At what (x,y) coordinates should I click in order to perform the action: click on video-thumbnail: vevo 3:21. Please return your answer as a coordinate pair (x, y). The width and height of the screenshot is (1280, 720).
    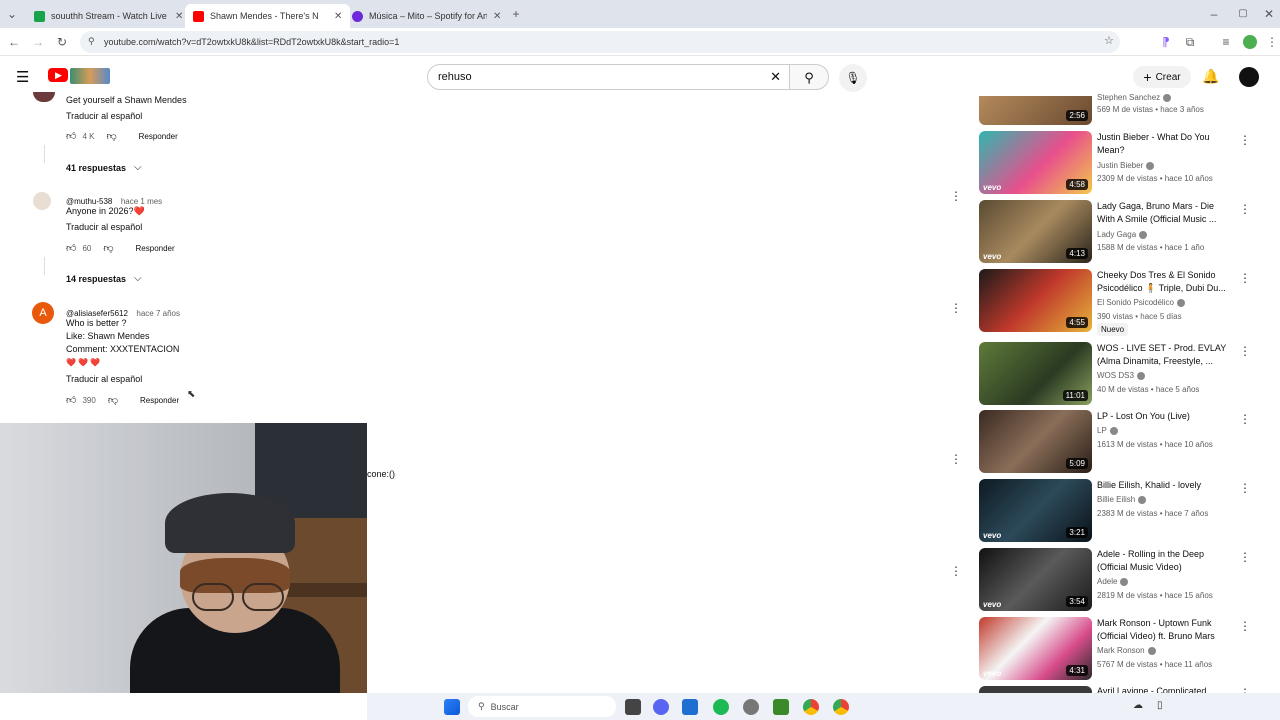
    Looking at the image, I should click on (1035, 510).